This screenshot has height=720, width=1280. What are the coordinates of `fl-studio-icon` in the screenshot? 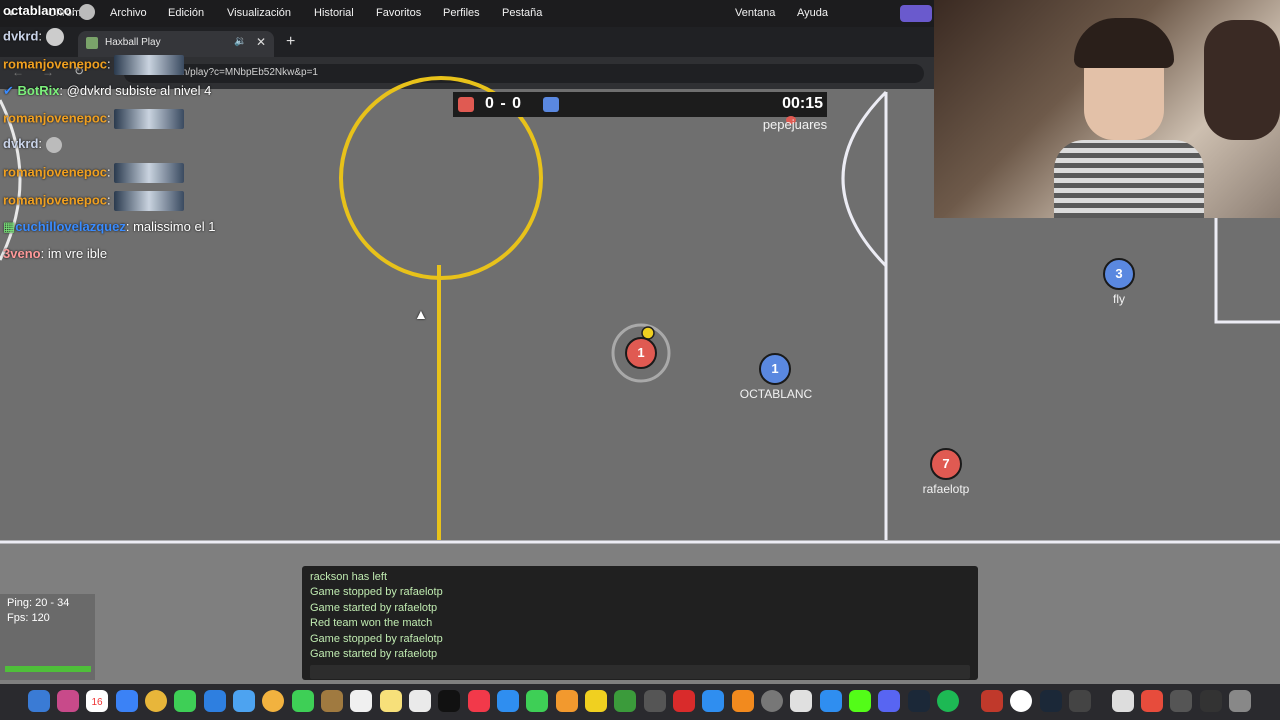 It's located at (743, 701).